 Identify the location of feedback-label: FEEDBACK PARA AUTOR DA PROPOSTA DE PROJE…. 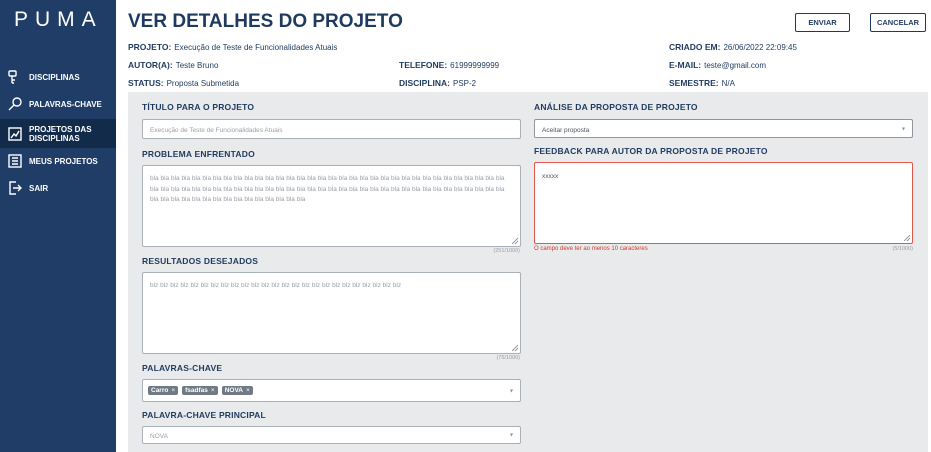
(651, 151).